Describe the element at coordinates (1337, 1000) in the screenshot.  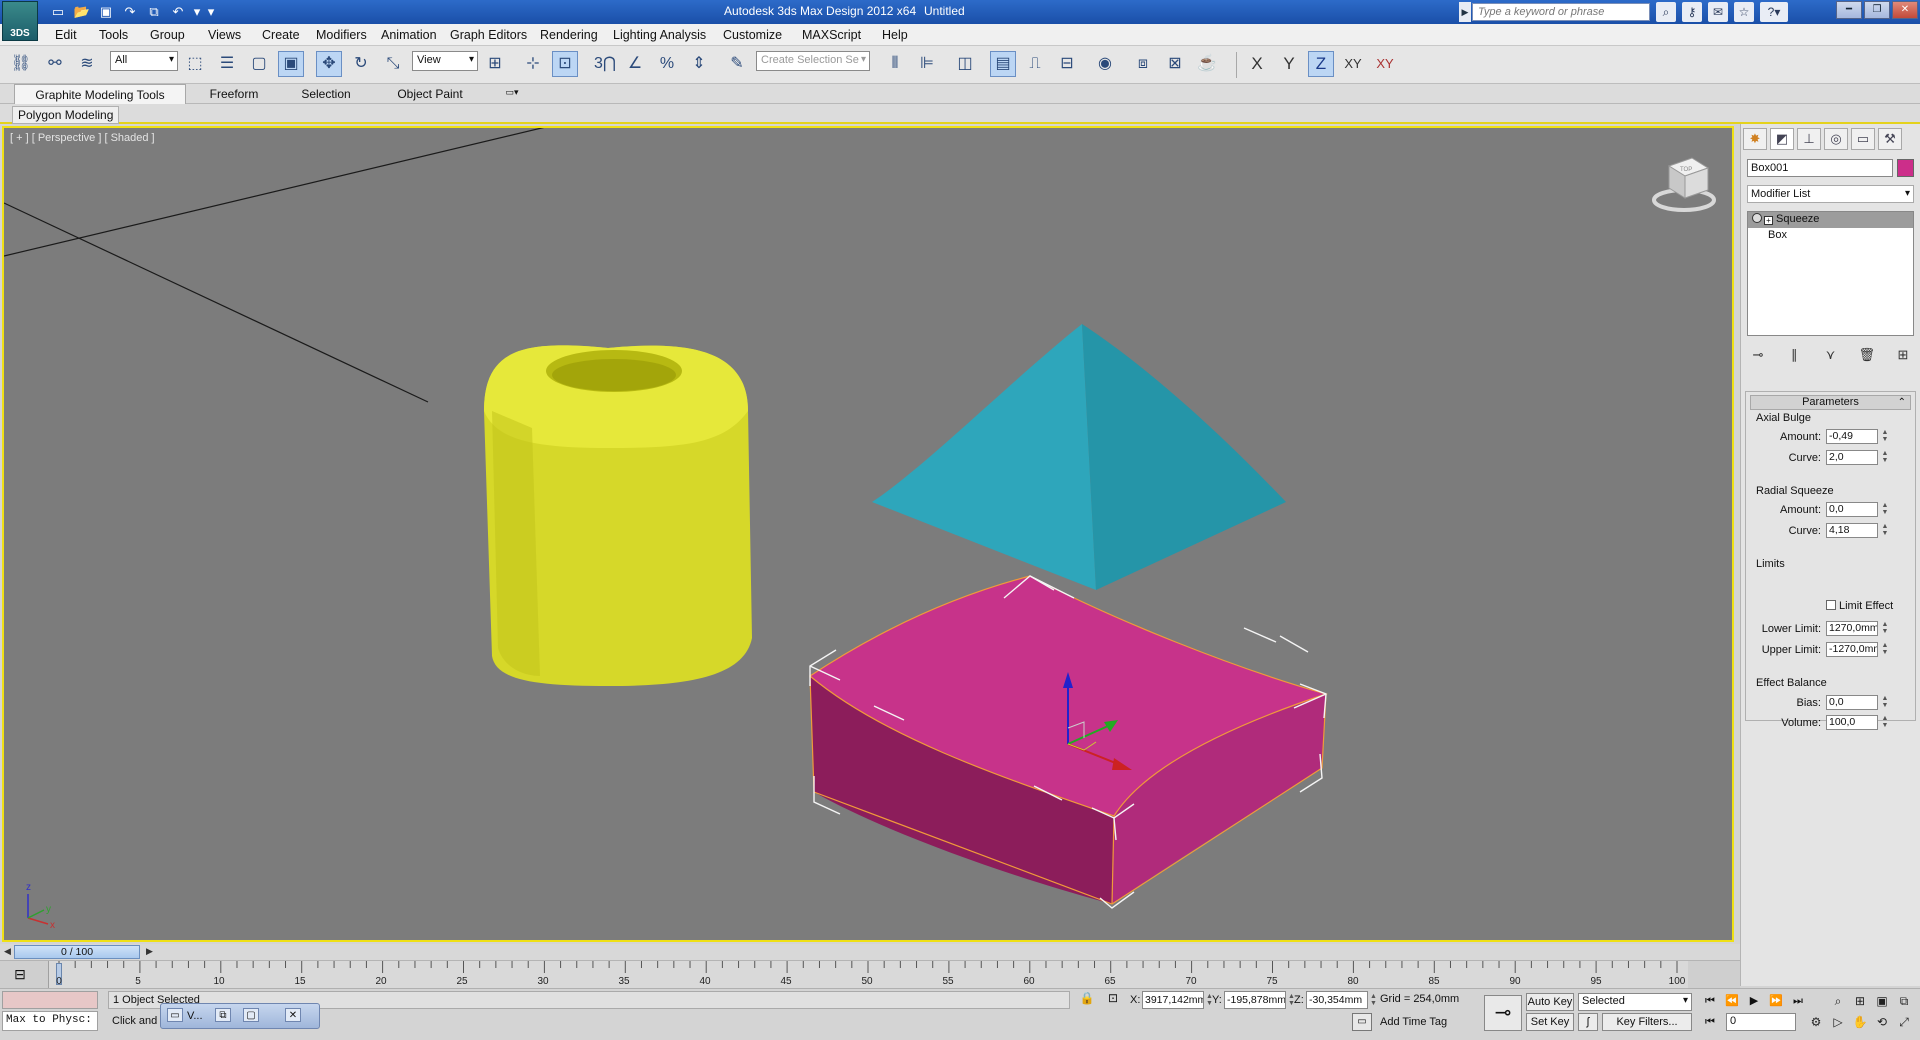
I see `coord-z-field: -30,354mm` at that location.